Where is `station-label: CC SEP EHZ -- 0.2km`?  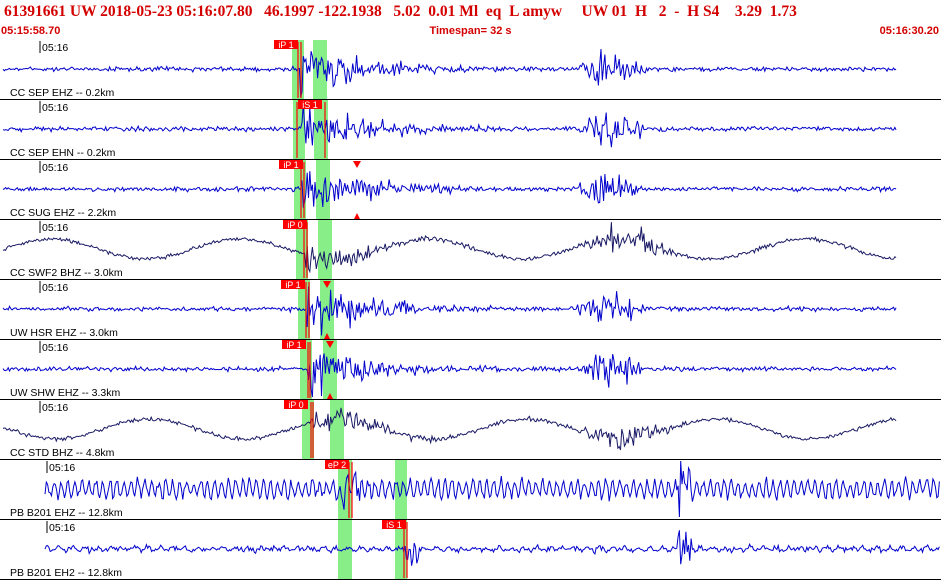 station-label: CC SEP EHZ -- 0.2km is located at coordinates (62, 93).